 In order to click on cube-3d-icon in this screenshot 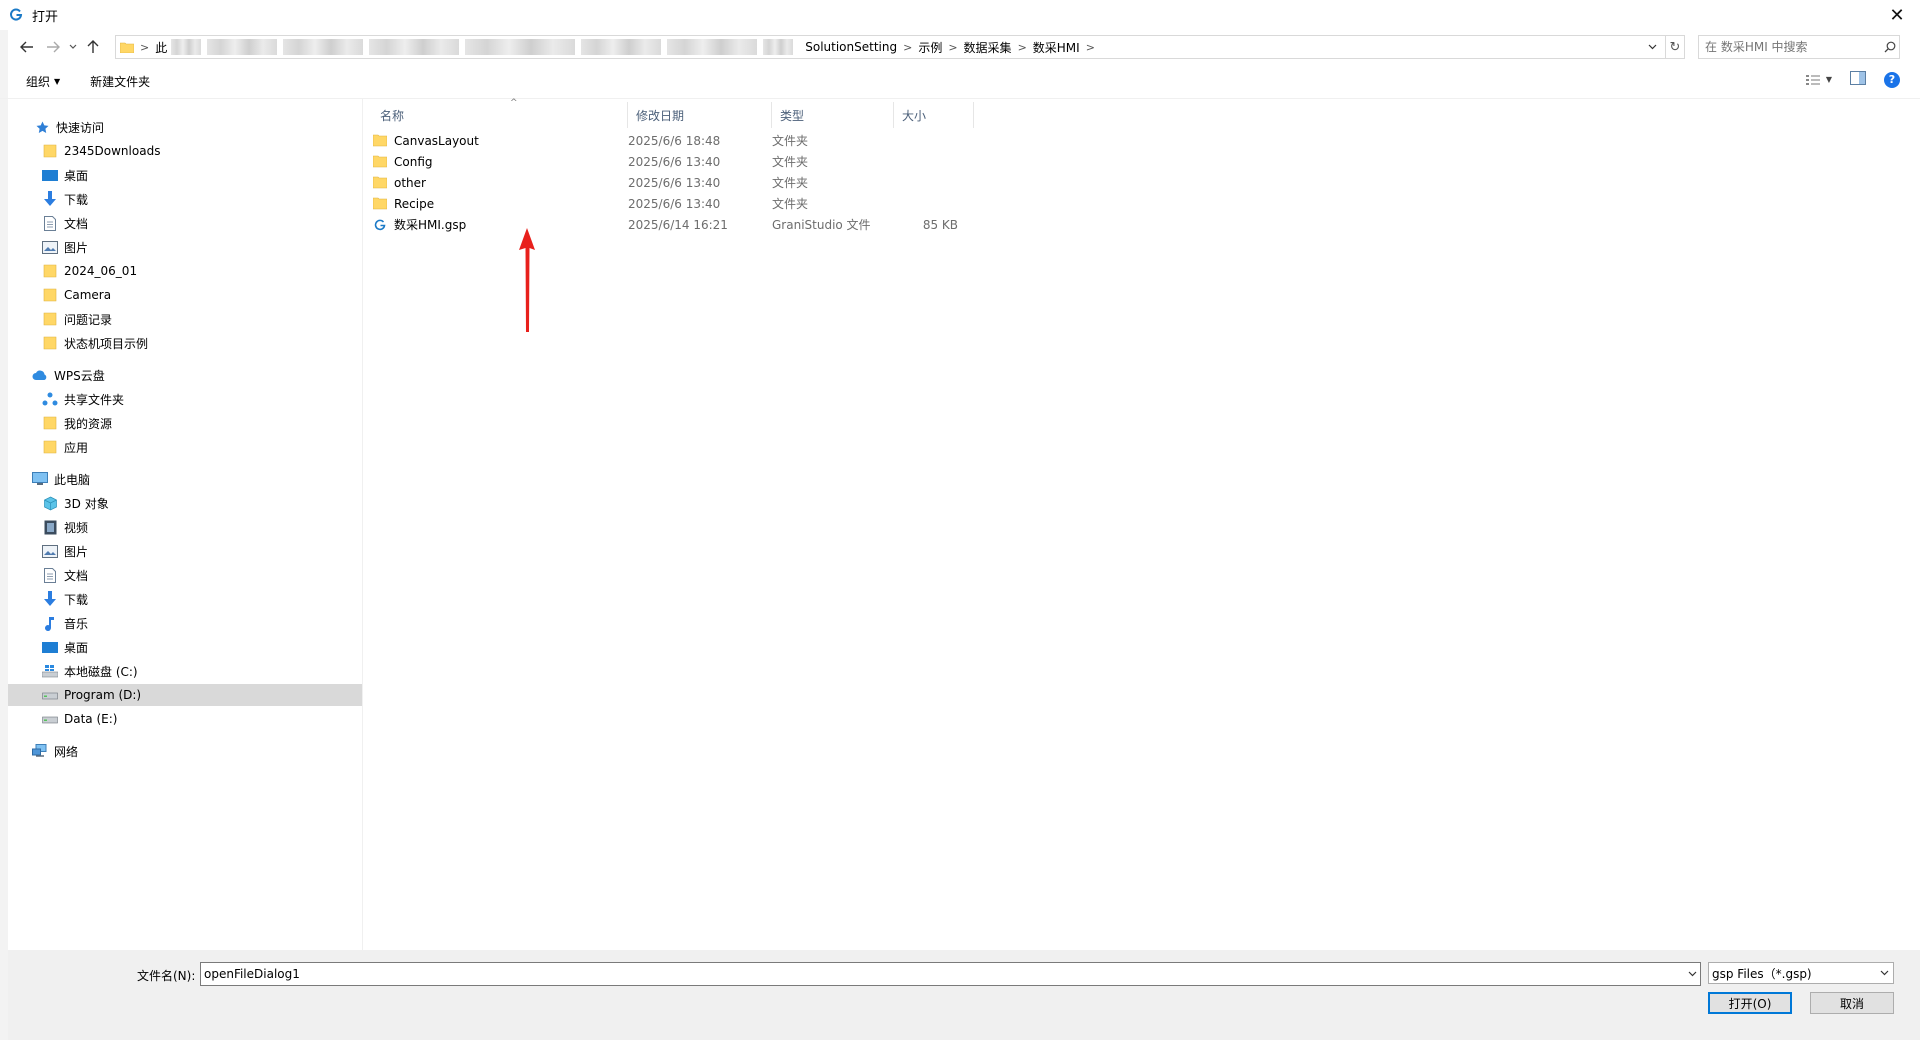, I will do `click(50, 503)`.